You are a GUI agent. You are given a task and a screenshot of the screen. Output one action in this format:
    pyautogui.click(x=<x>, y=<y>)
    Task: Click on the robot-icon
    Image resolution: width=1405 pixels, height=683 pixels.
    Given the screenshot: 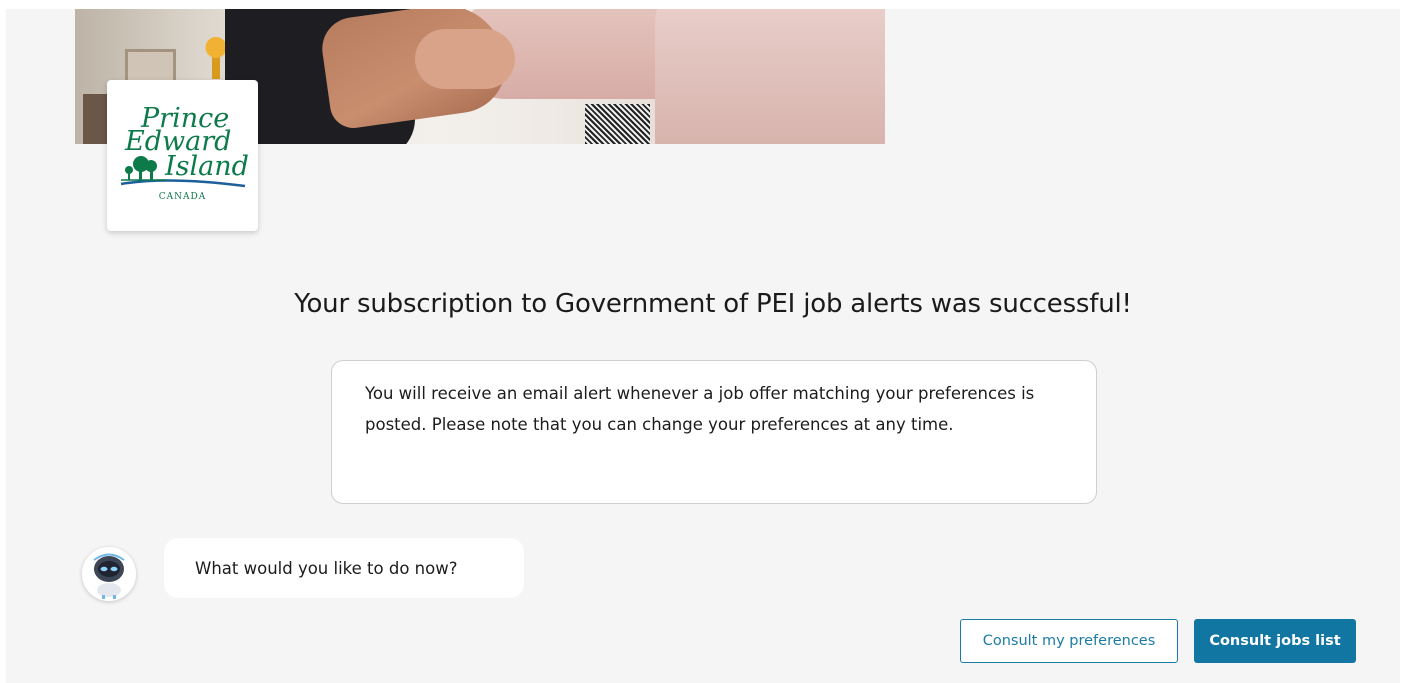 What is the action you would take?
    pyautogui.click(x=109, y=574)
    